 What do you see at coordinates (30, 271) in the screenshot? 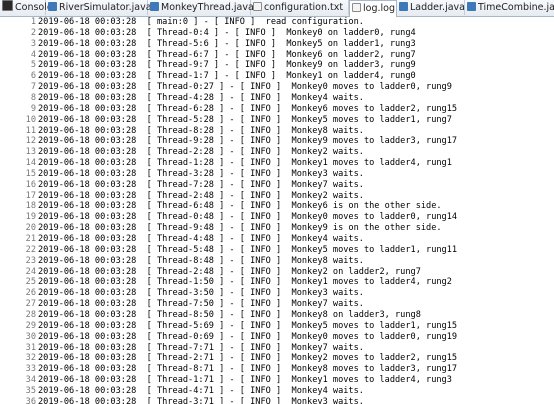
I see `line-number: 24` at bounding box center [30, 271].